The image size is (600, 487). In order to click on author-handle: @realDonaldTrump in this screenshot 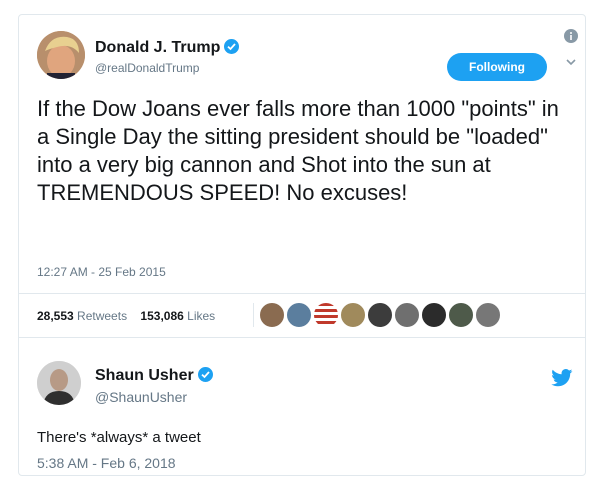, I will do `click(147, 68)`.